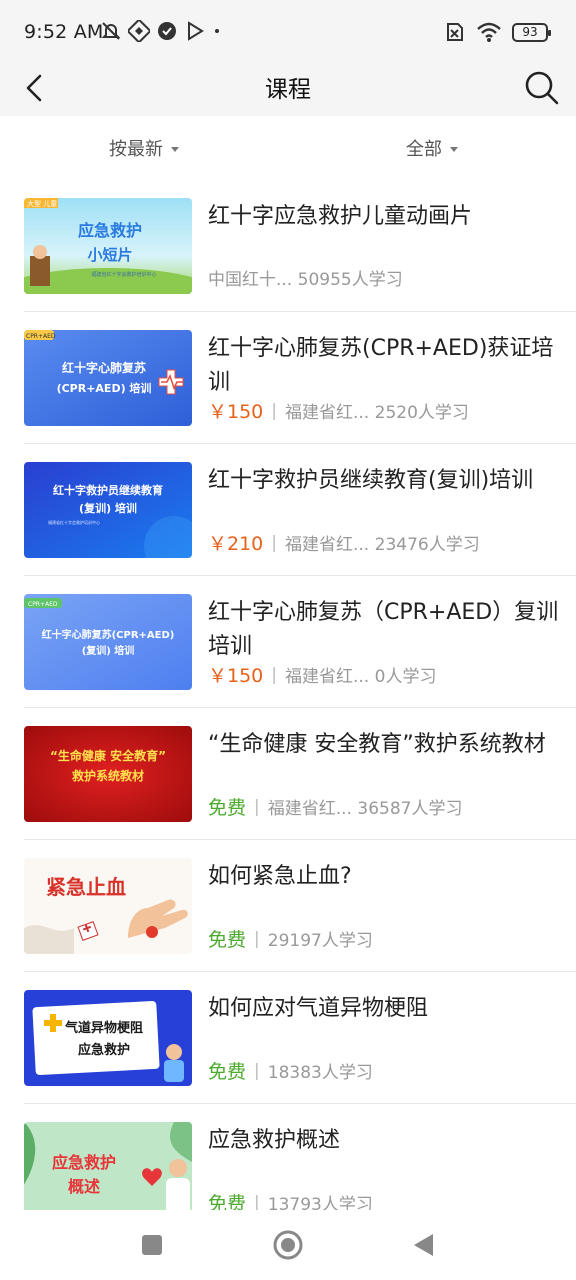 This screenshot has width=576, height=1280. What do you see at coordinates (424, 149) in the screenshot?
I see `category-filter-label: 全部` at bounding box center [424, 149].